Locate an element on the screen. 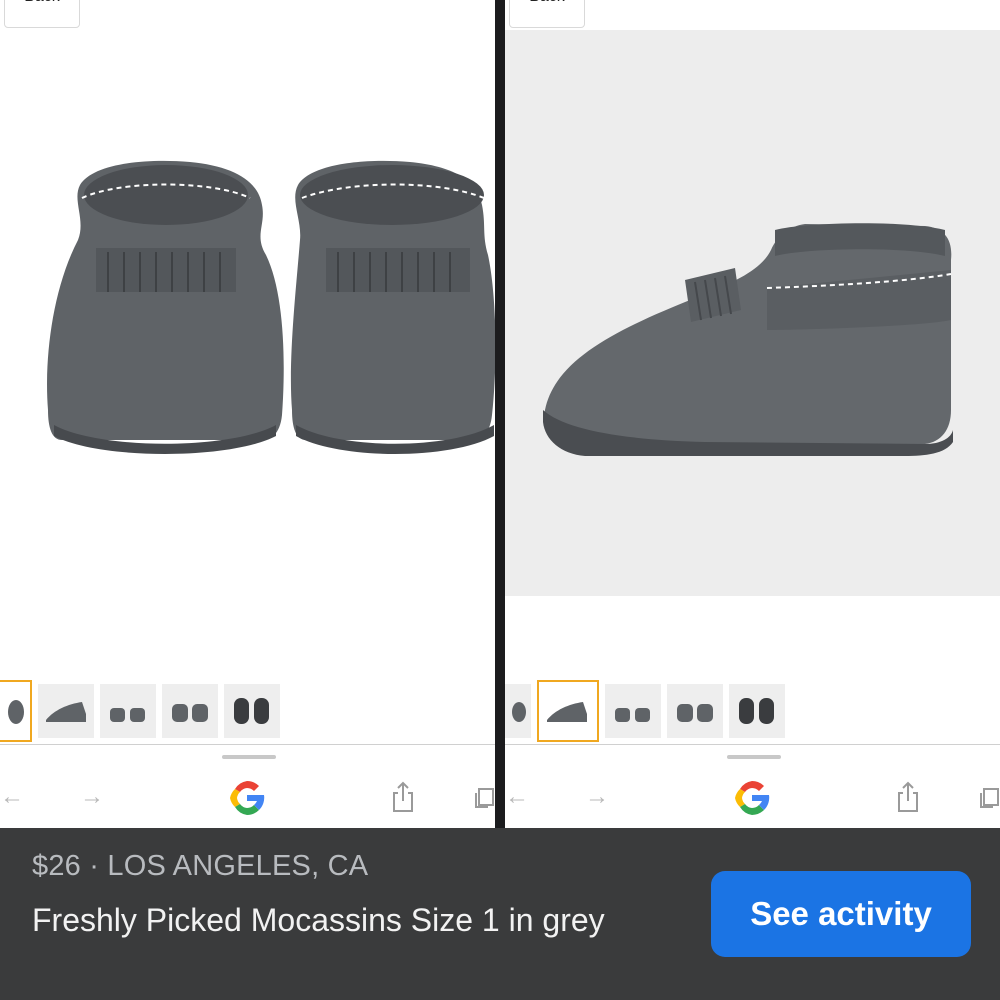 The image size is (1000, 1000). shoe-side is located at coordinates (748, 339).